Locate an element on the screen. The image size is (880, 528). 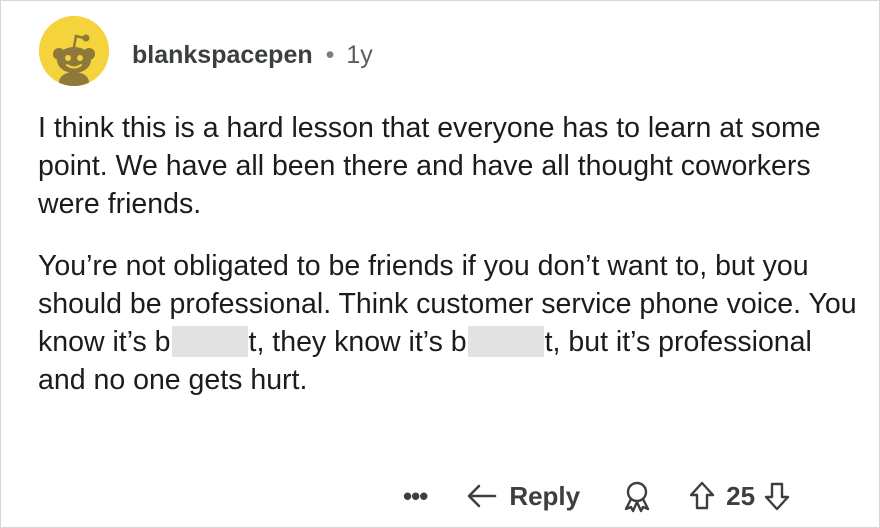
downvote-button is located at coordinates (777, 496).